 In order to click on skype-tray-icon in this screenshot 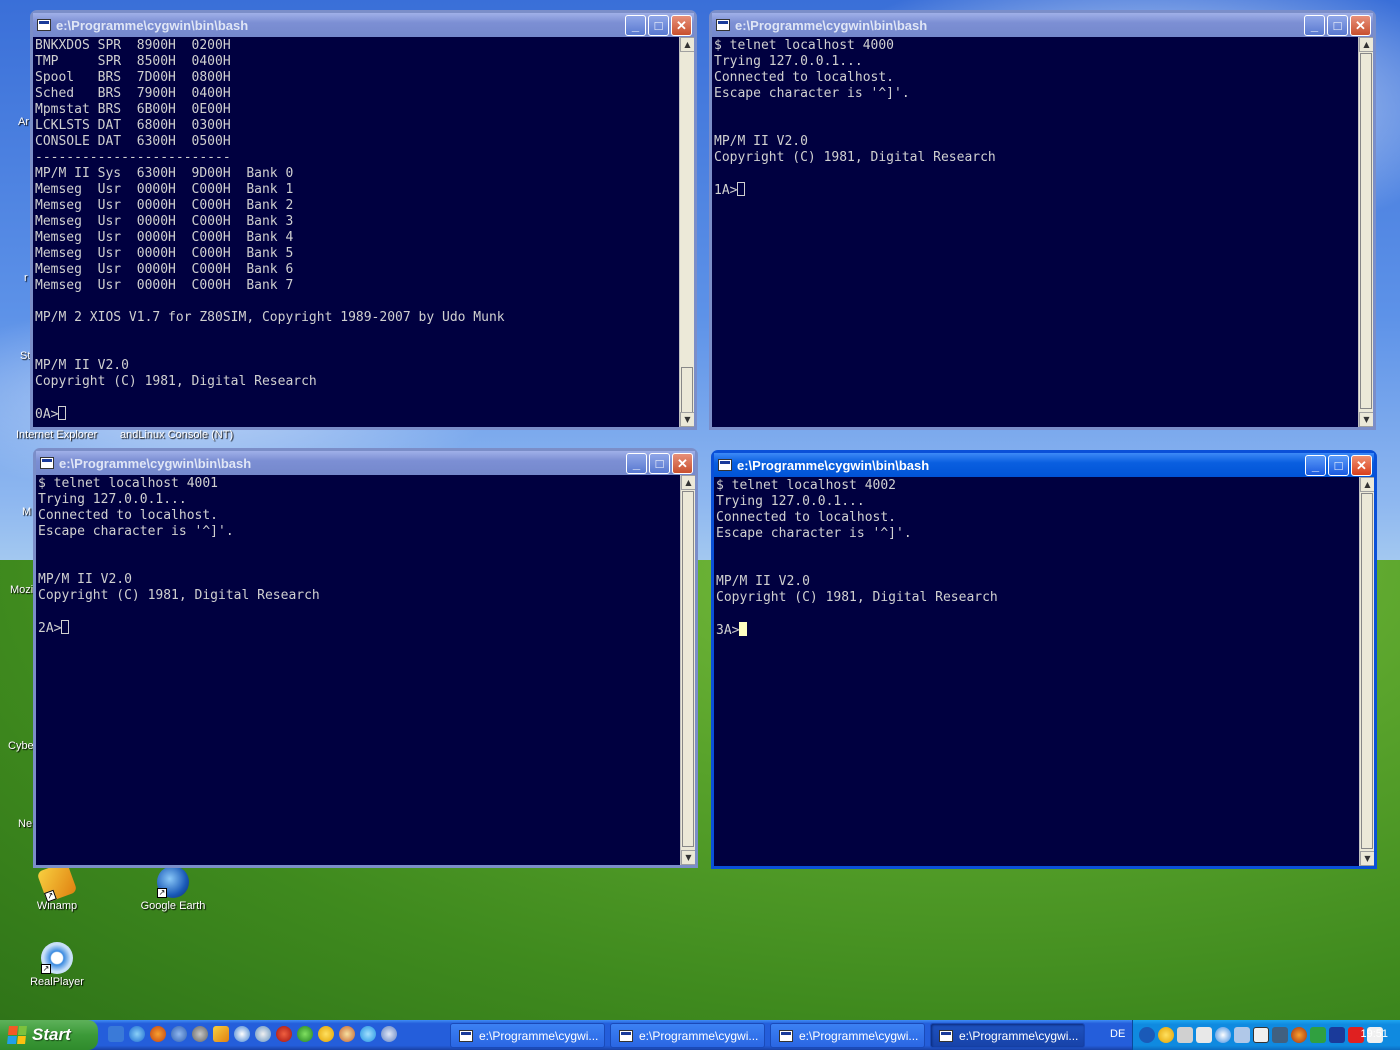, I will do `click(1261, 1035)`.